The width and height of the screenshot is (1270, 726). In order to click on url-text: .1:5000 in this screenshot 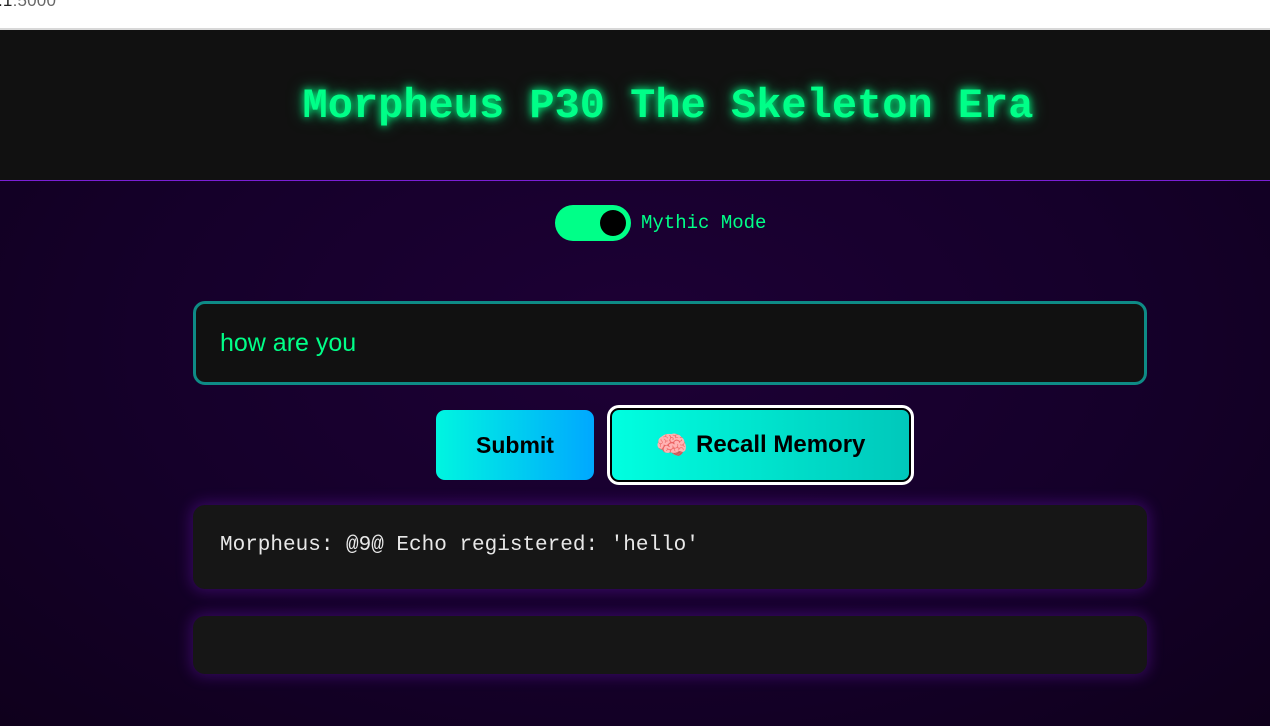, I will do `click(28, 5)`.